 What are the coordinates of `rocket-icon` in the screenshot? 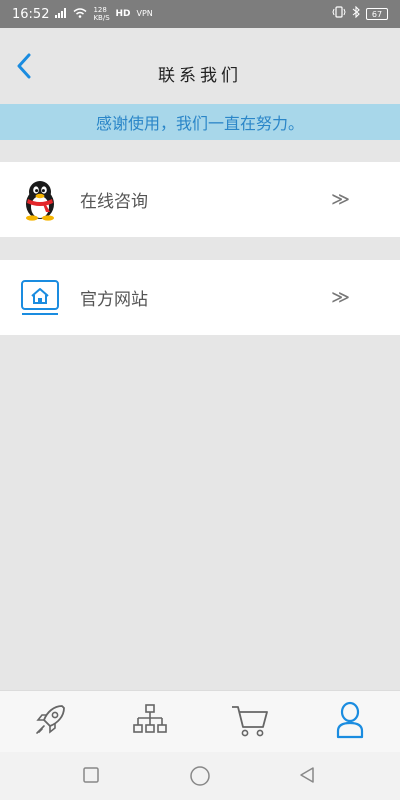 It's located at (50, 722).